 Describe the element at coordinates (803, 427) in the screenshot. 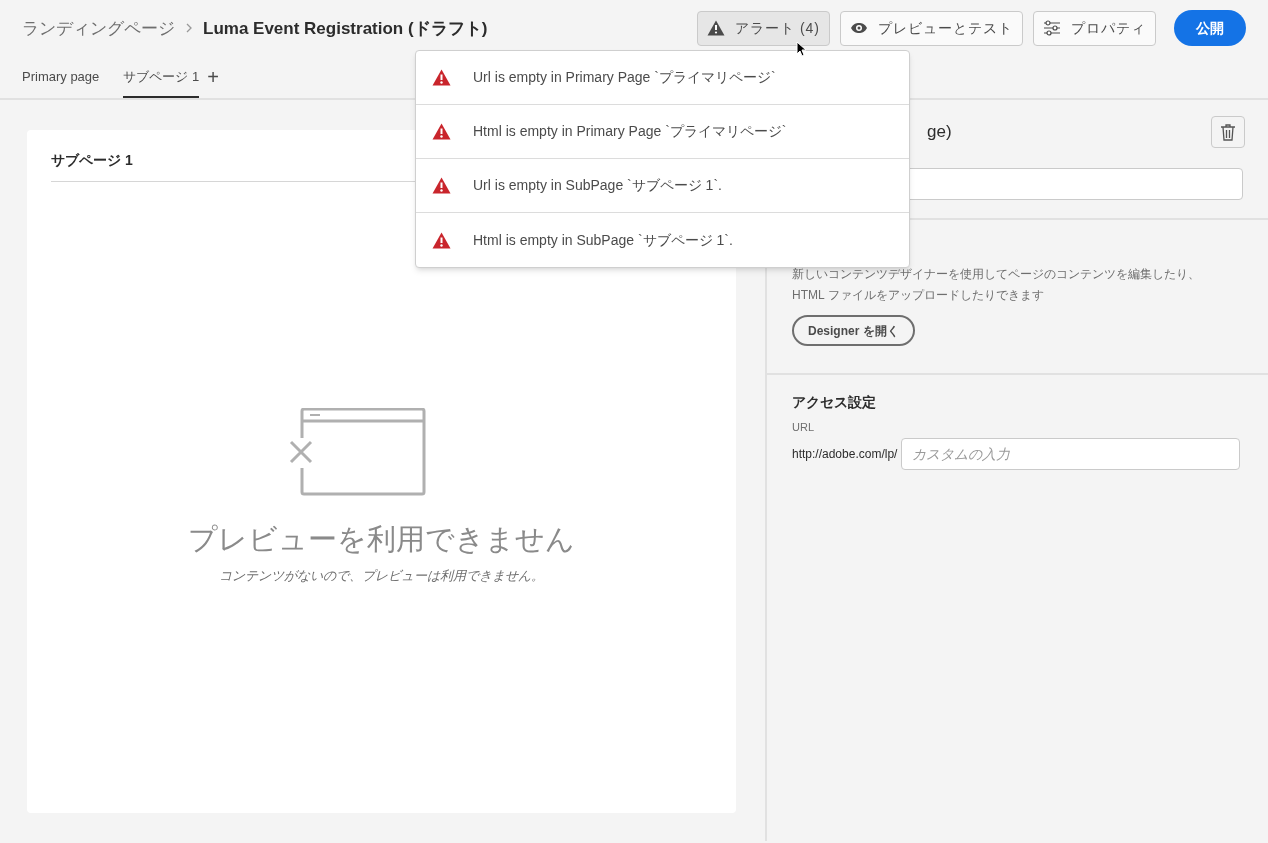

I see `field-label: URL` at that location.